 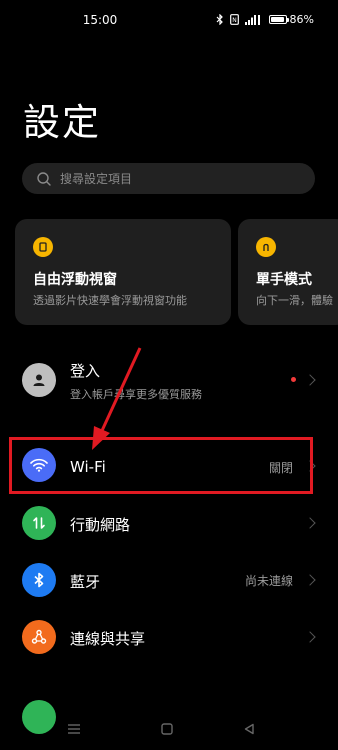 What do you see at coordinates (75, 280) in the screenshot?
I see `card-title: 自由浮動視窗` at bounding box center [75, 280].